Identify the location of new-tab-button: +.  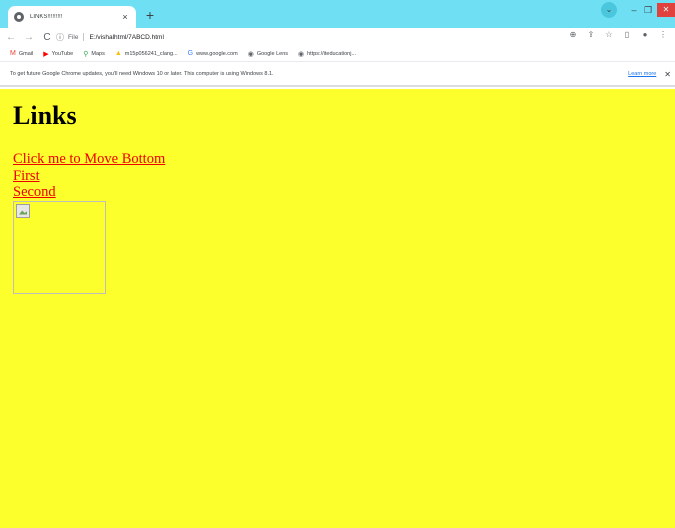
(150, 15).